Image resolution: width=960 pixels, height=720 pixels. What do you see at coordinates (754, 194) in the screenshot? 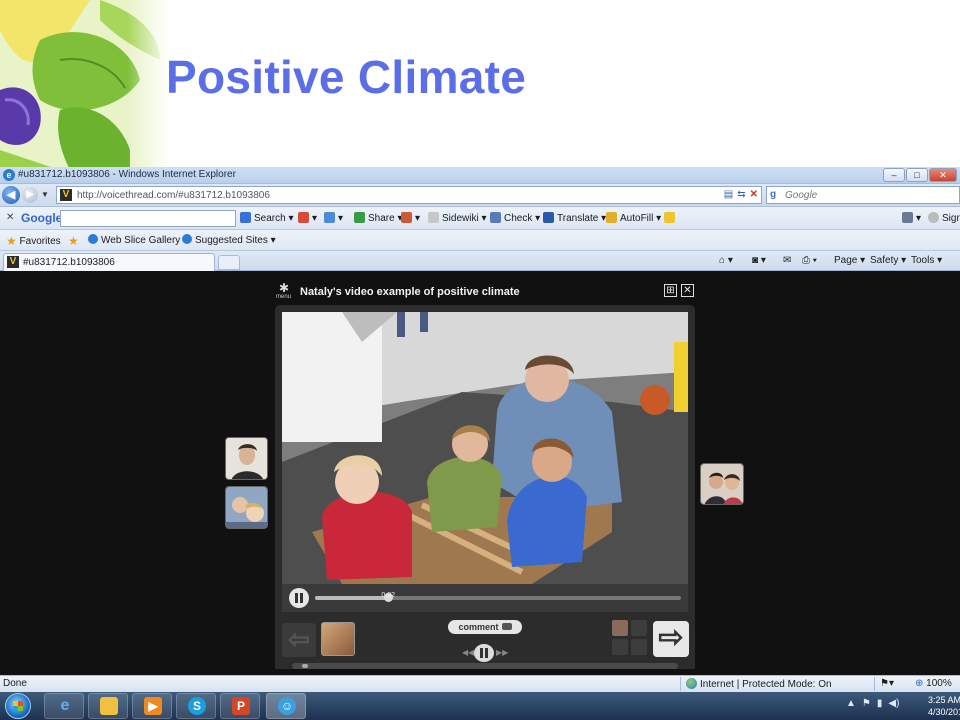
I see `stop-icon: ✕` at bounding box center [754, 194].